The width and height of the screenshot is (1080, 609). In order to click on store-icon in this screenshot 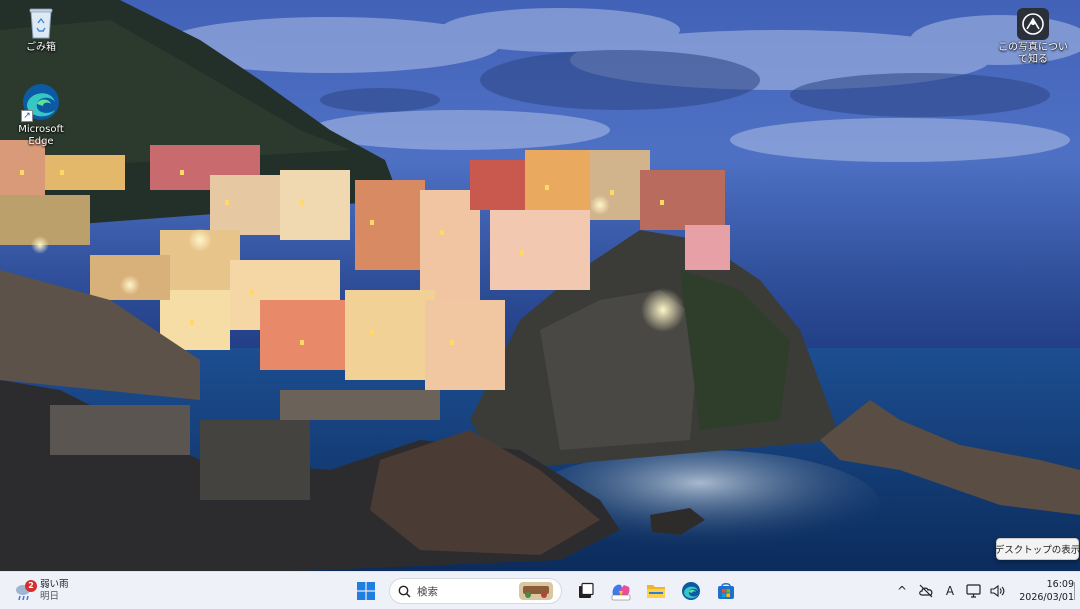, I will do `click(725, 591)`.